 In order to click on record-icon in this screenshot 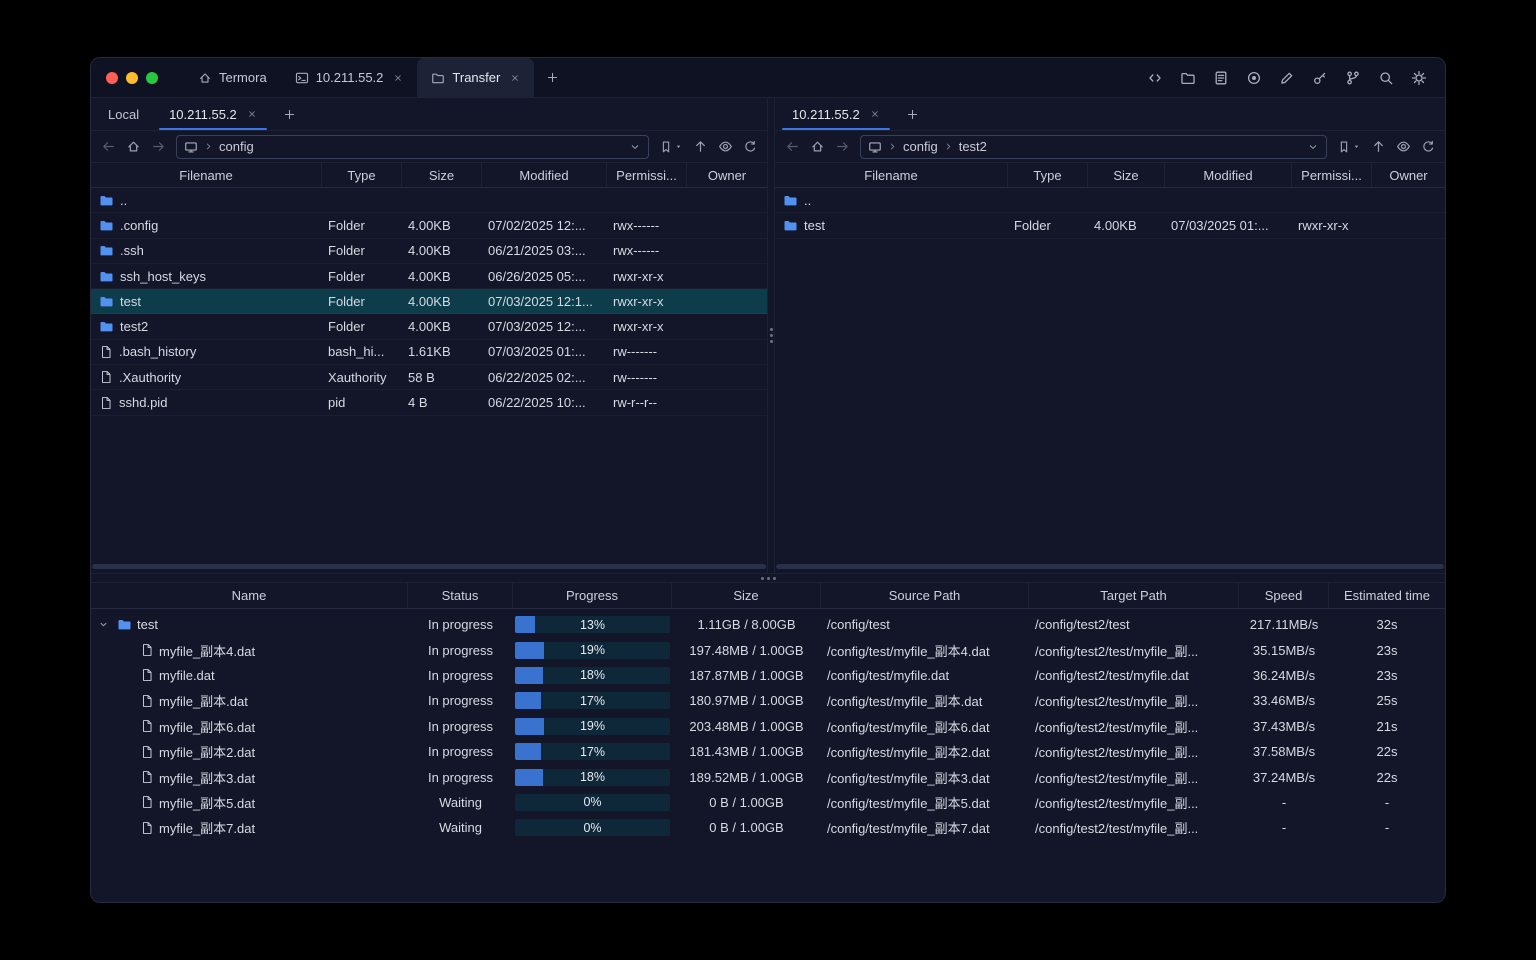, I will do `click(1254, 78)`.